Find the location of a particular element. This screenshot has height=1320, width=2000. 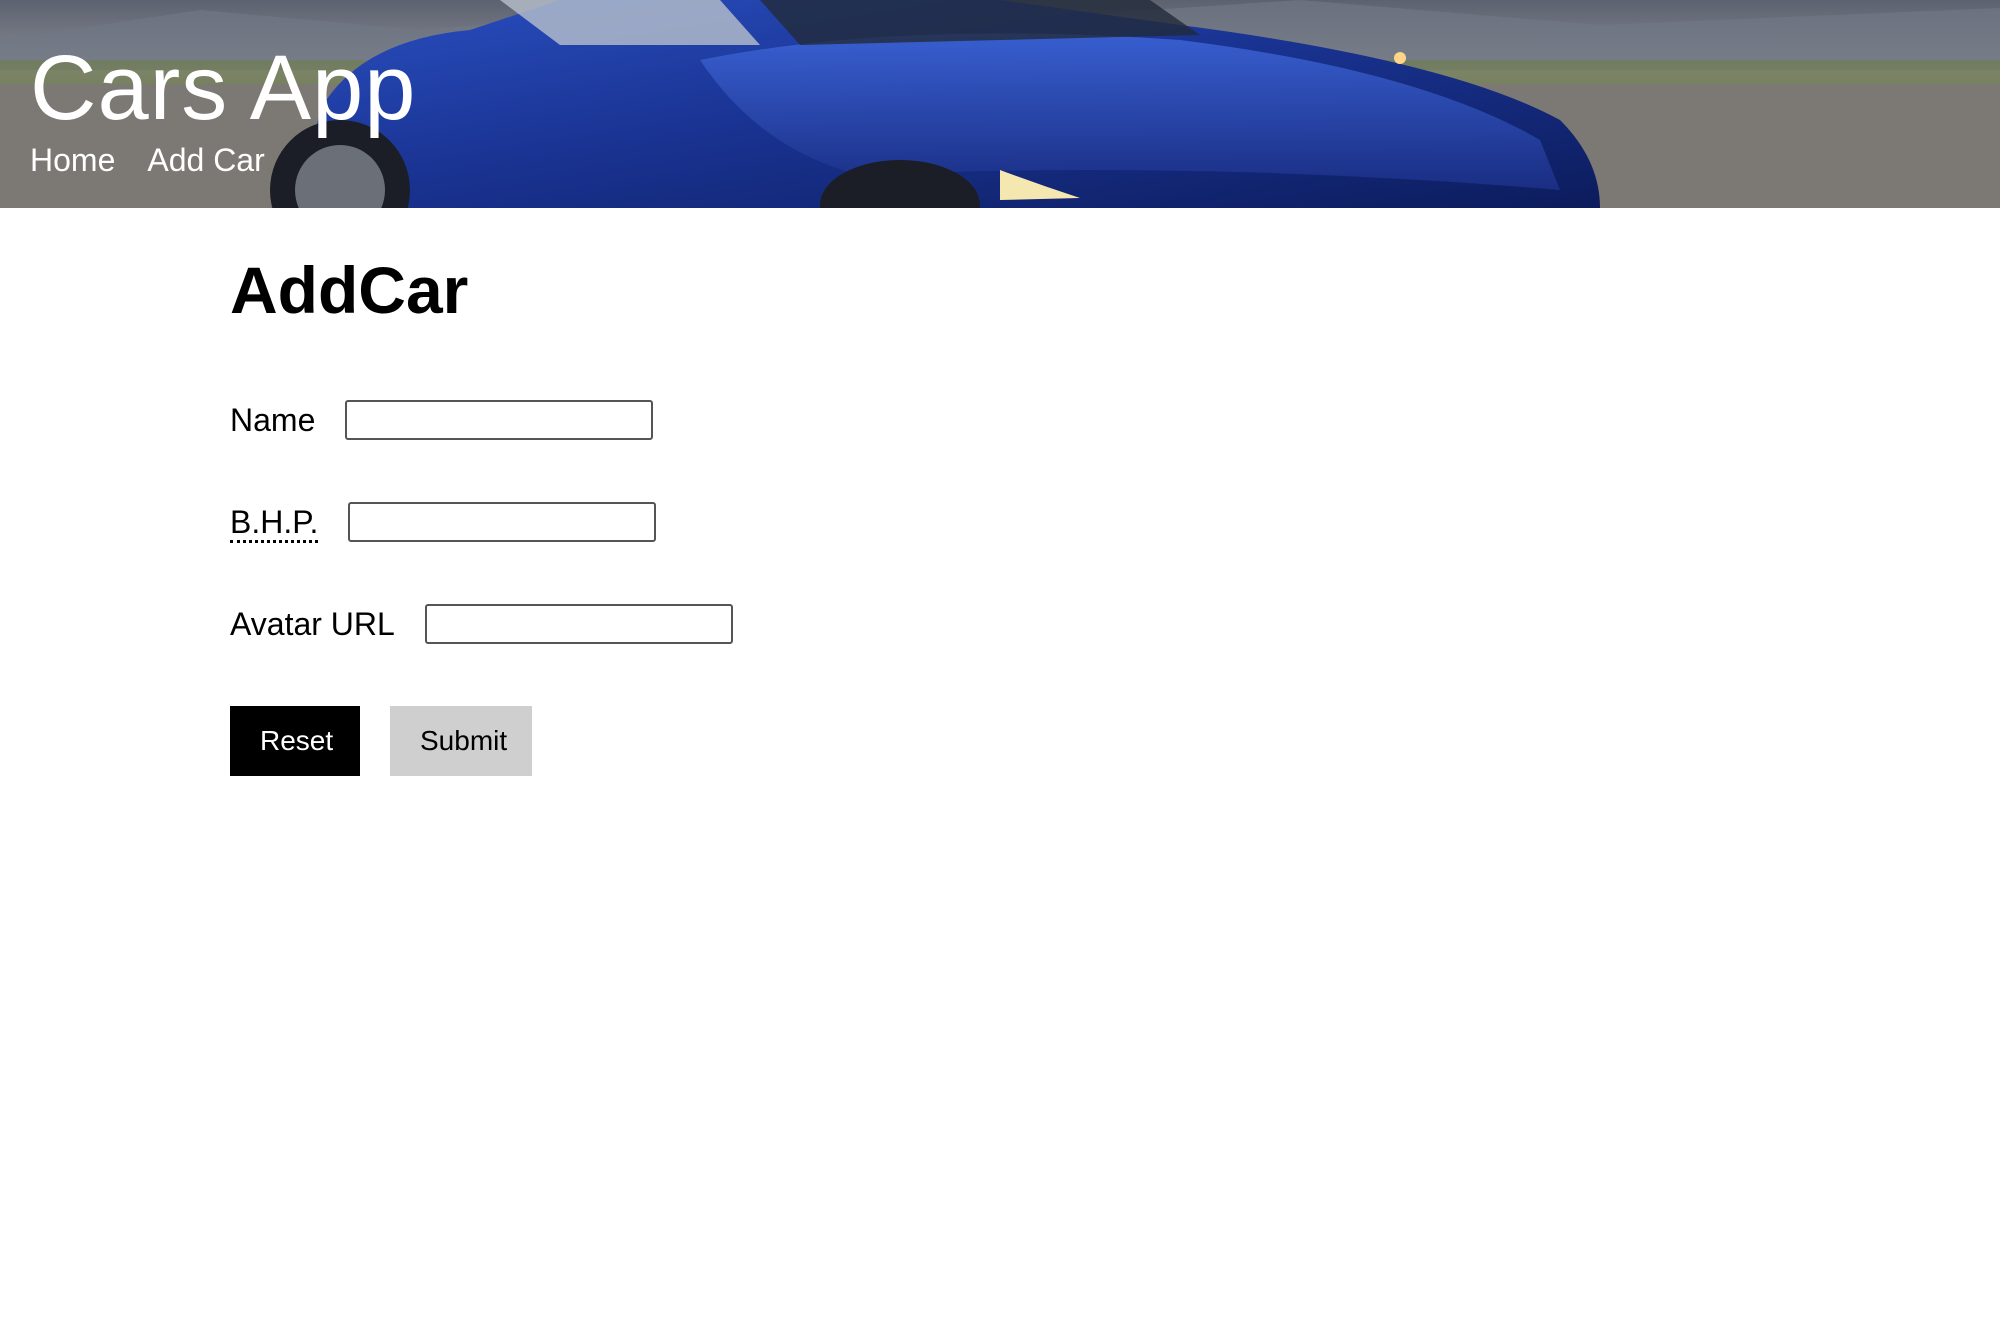

name-input is located at coordinates (499, 420).